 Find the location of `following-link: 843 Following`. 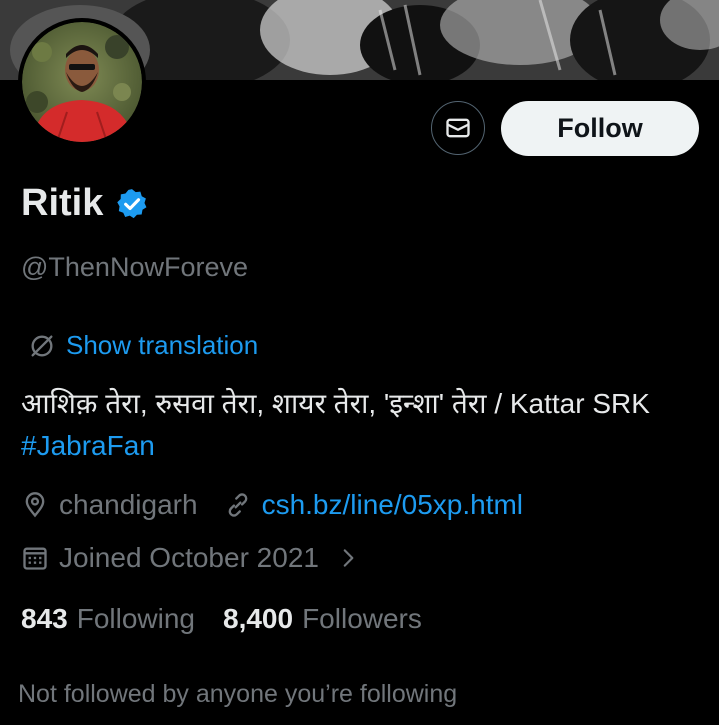

following-link: 843 Following is located at coordinates (108, 619).